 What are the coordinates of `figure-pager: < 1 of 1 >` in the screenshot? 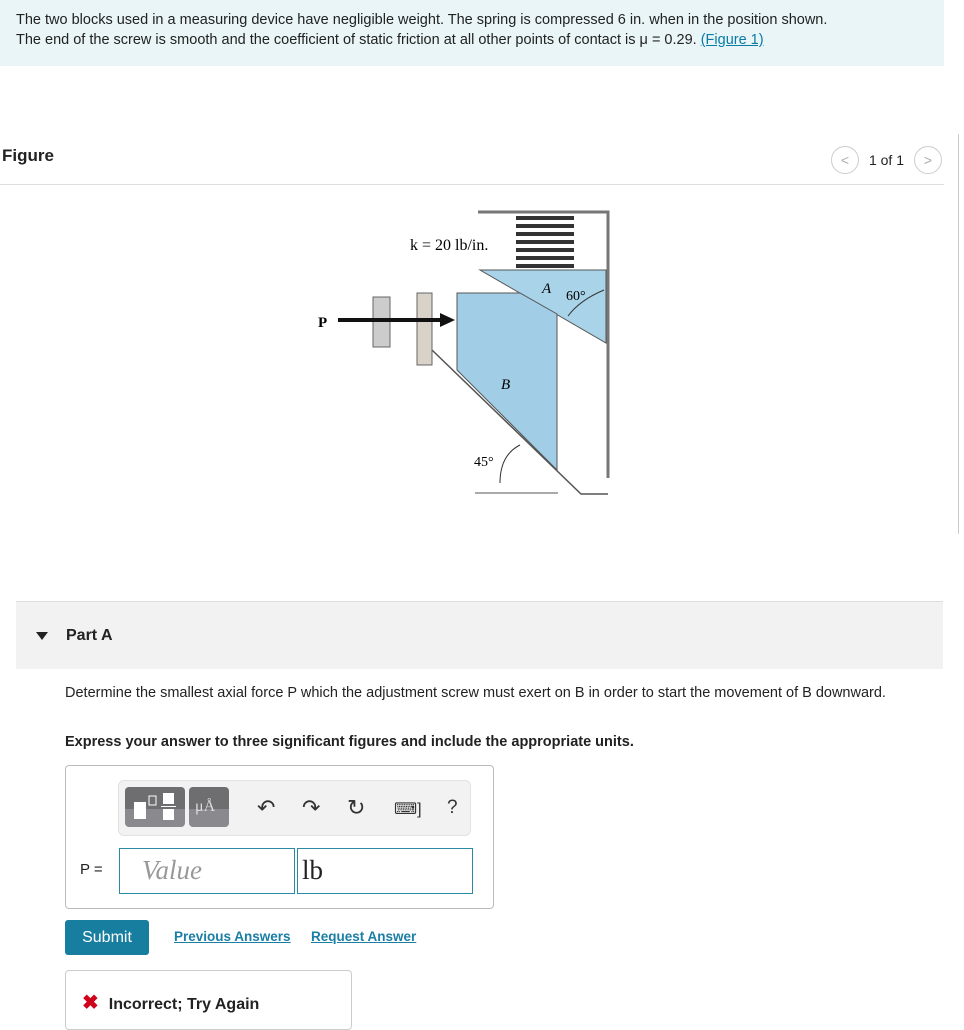 It's located at (886, 160).